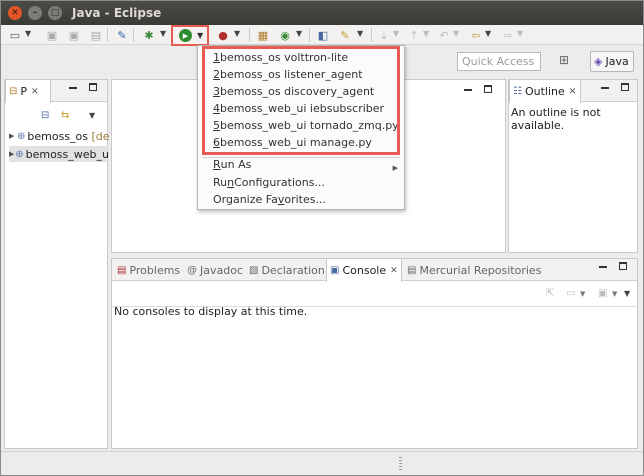 This screenshot has width=644, height=476. What do you see at coordinates (35, 13) in the screenshot?
I see `minimize-window-button: –` at bounding box center [35, 13].